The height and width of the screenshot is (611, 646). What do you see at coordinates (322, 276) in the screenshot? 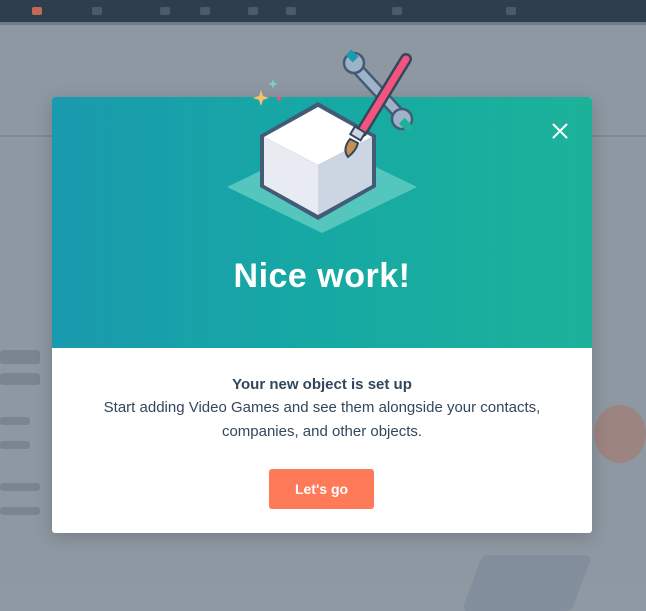
I see `modal-heading: Nice work!` at bounding box center [322, 276].